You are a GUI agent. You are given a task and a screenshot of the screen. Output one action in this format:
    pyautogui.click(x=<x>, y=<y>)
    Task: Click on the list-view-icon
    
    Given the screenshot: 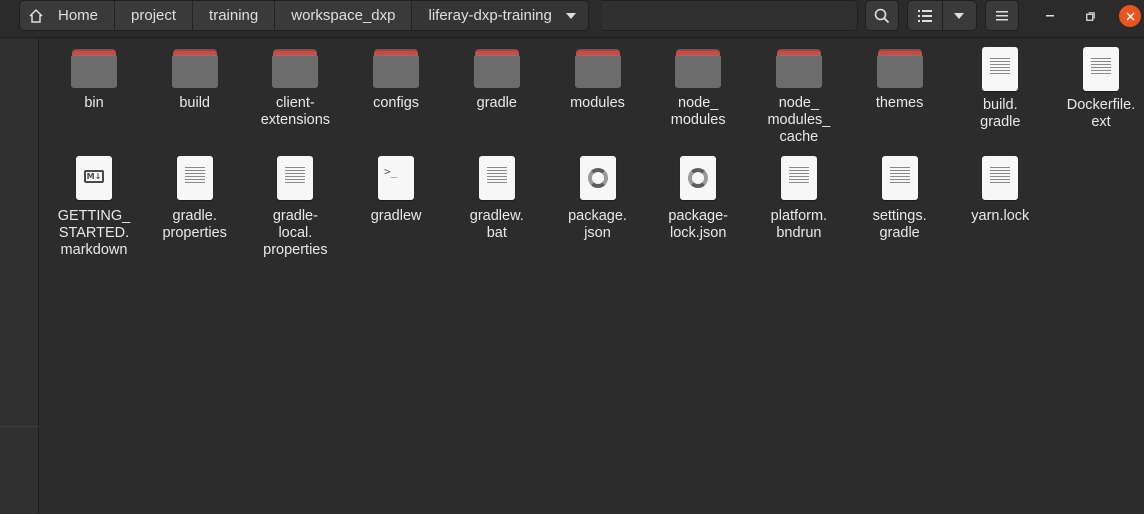 What is the action you would take?
    pyautogui.click(x=924, y=15)
    